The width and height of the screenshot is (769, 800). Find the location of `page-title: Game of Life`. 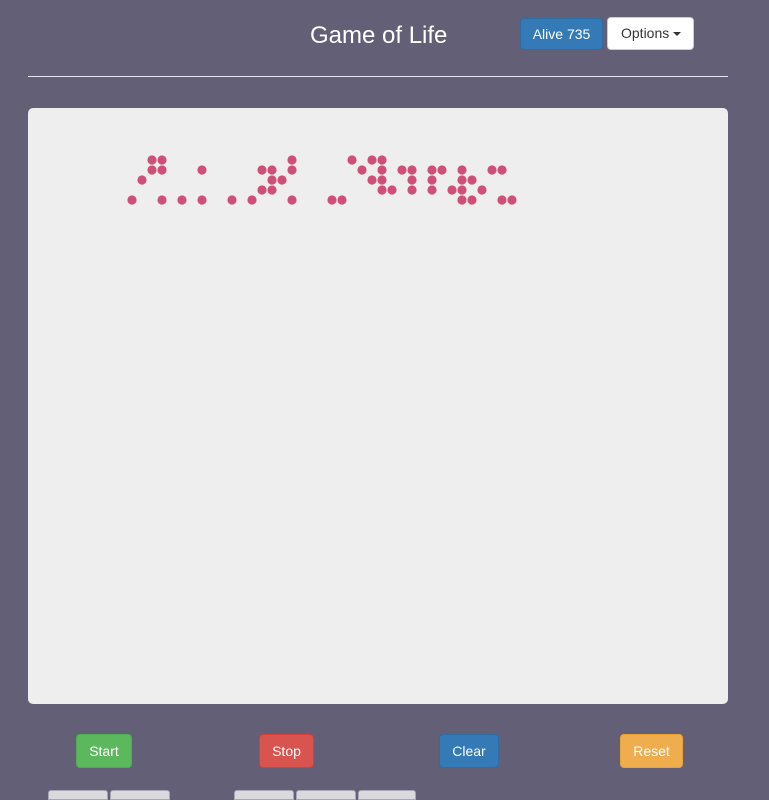

page-title: Game of Life is located at coordinates (379, 35).